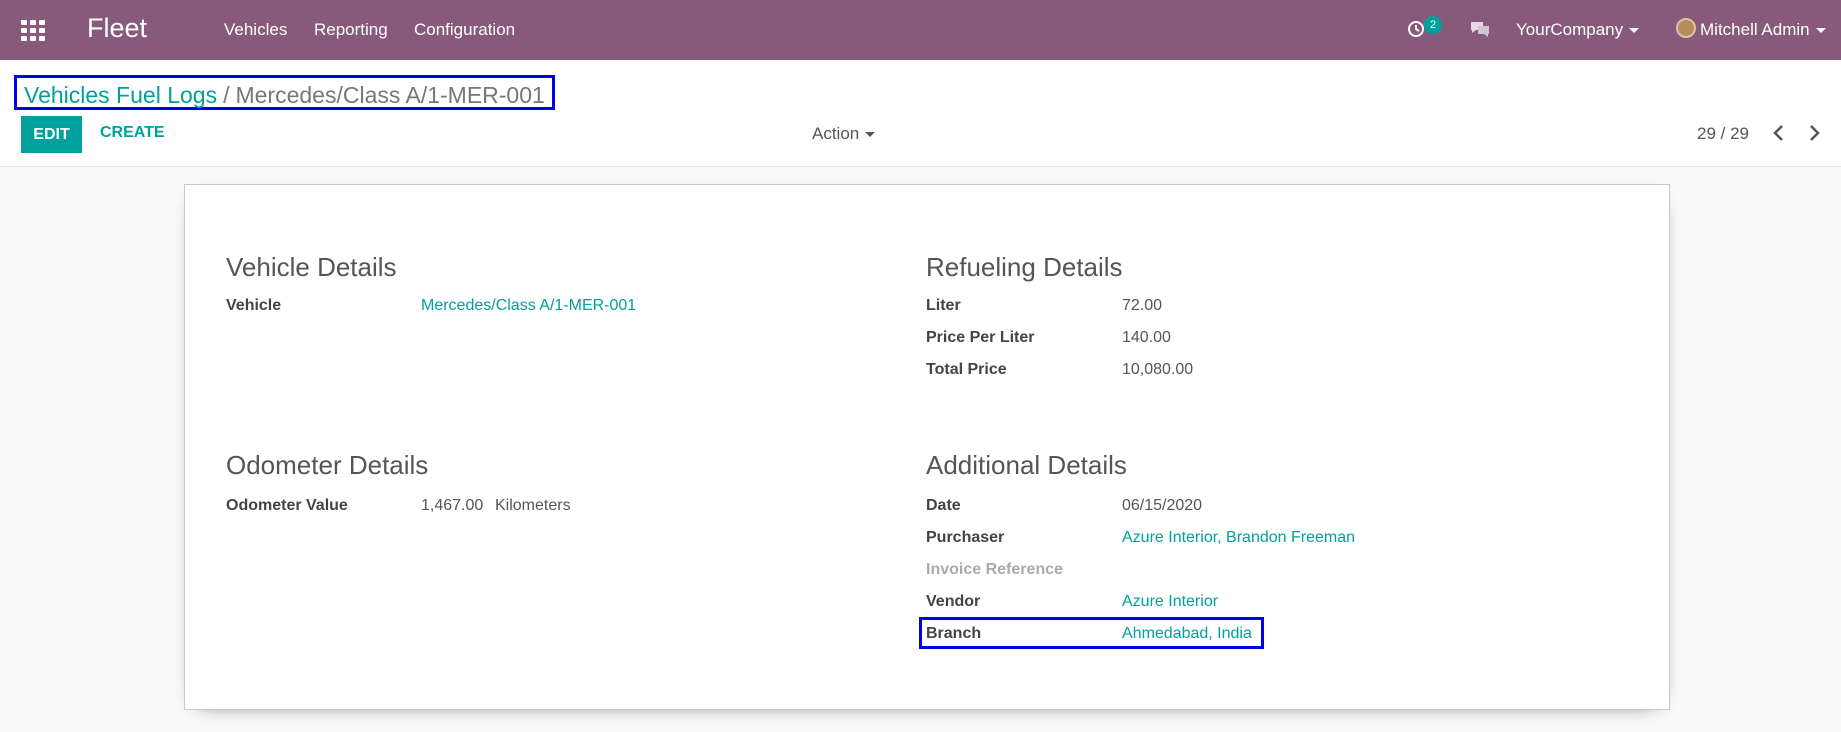 Image resolution: width=1841 pixels, height=732 pixels. I want to click on refueling-details-title: Refueling Details, so click(1024, 267).